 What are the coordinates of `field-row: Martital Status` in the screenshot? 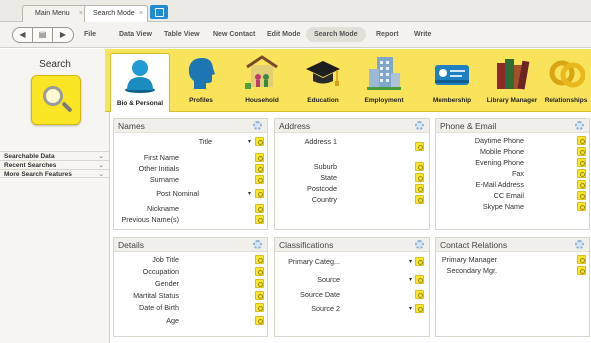 It's located at (190, 297).